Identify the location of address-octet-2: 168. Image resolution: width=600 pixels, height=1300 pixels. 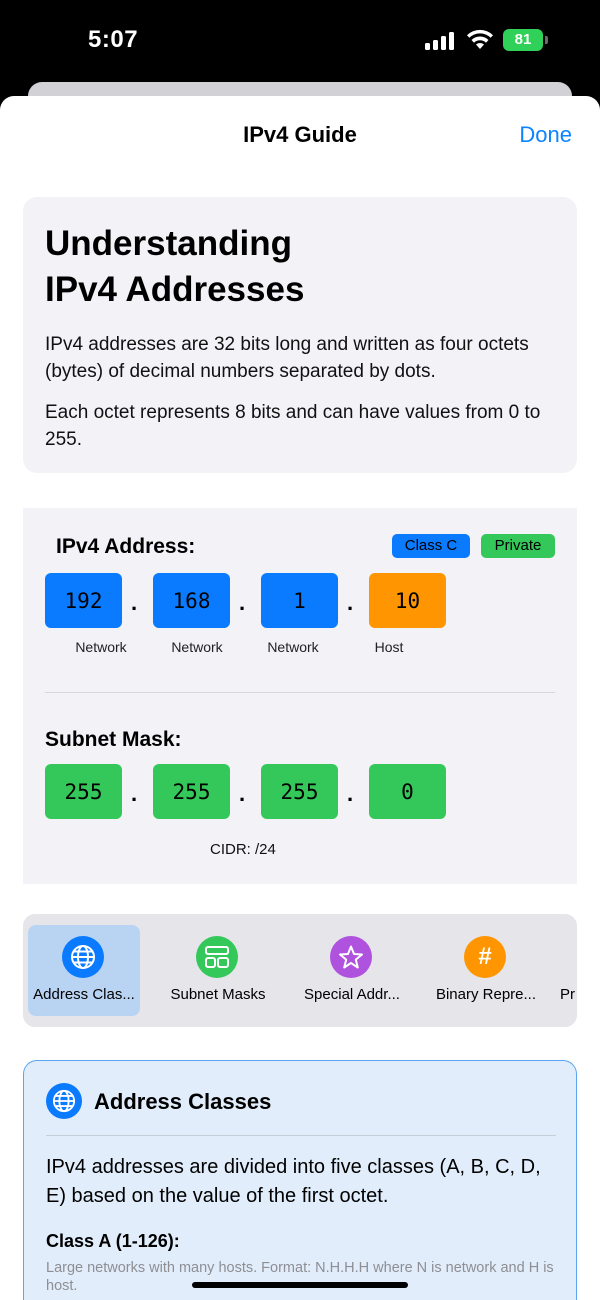
(191, 600).